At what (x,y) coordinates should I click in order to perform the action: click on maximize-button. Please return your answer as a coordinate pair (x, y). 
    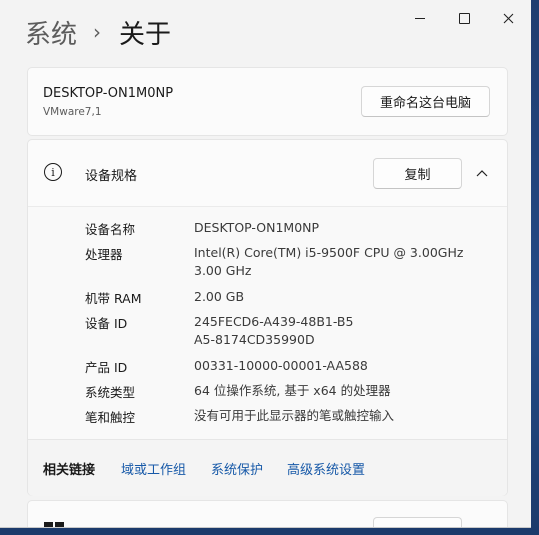
    Looking at the image, I should click on (464, 18).